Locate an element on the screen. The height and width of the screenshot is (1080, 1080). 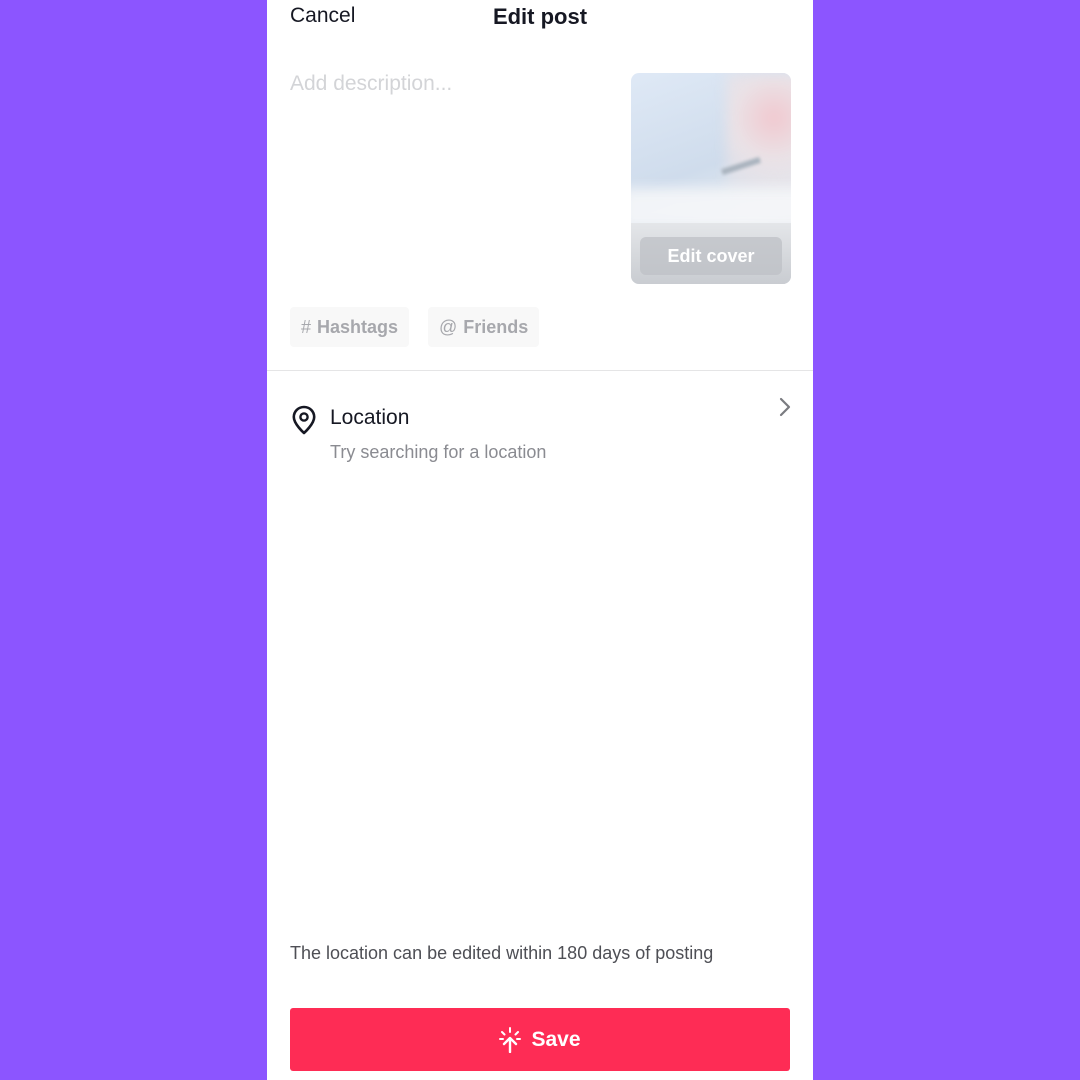
chip-label: Hashtags is located at coordinates (358, 326).